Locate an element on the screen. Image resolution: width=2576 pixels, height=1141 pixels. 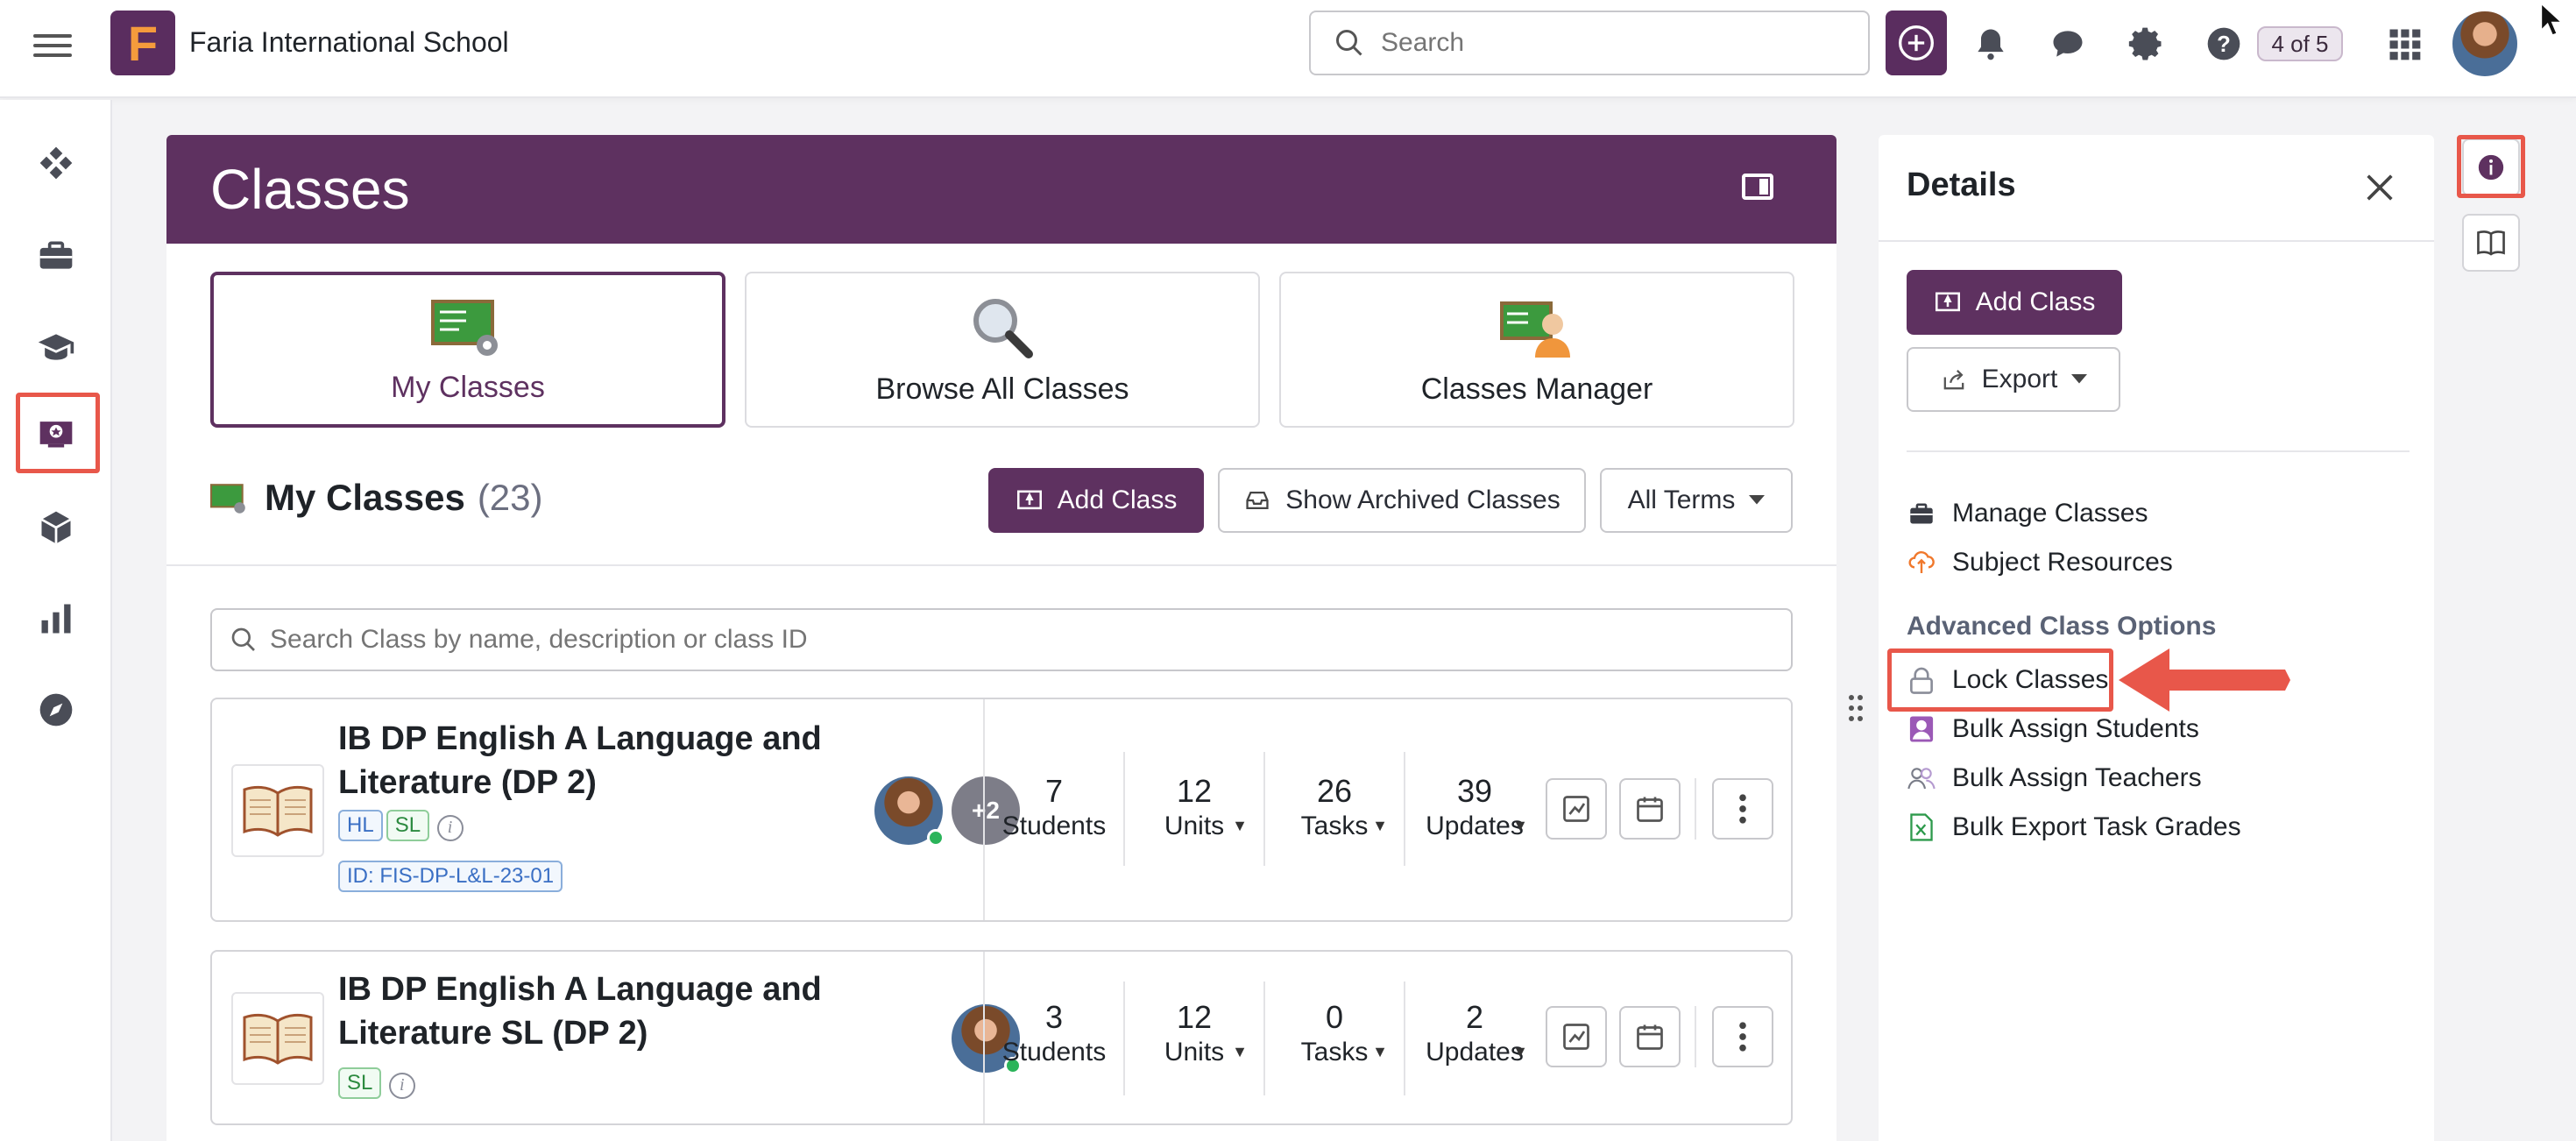
manage-classes-label: Manage Classes is located at coordinates (2050, 513).